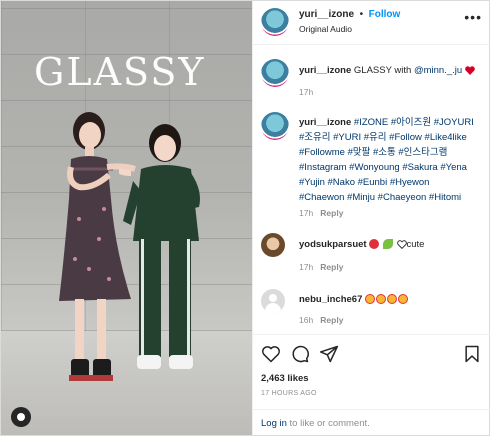 This screenshot has height=436, width=490. I want to click on hashtag-line: #Yujin #Nako #Eunbi #Hyewon, so click(389, 182).